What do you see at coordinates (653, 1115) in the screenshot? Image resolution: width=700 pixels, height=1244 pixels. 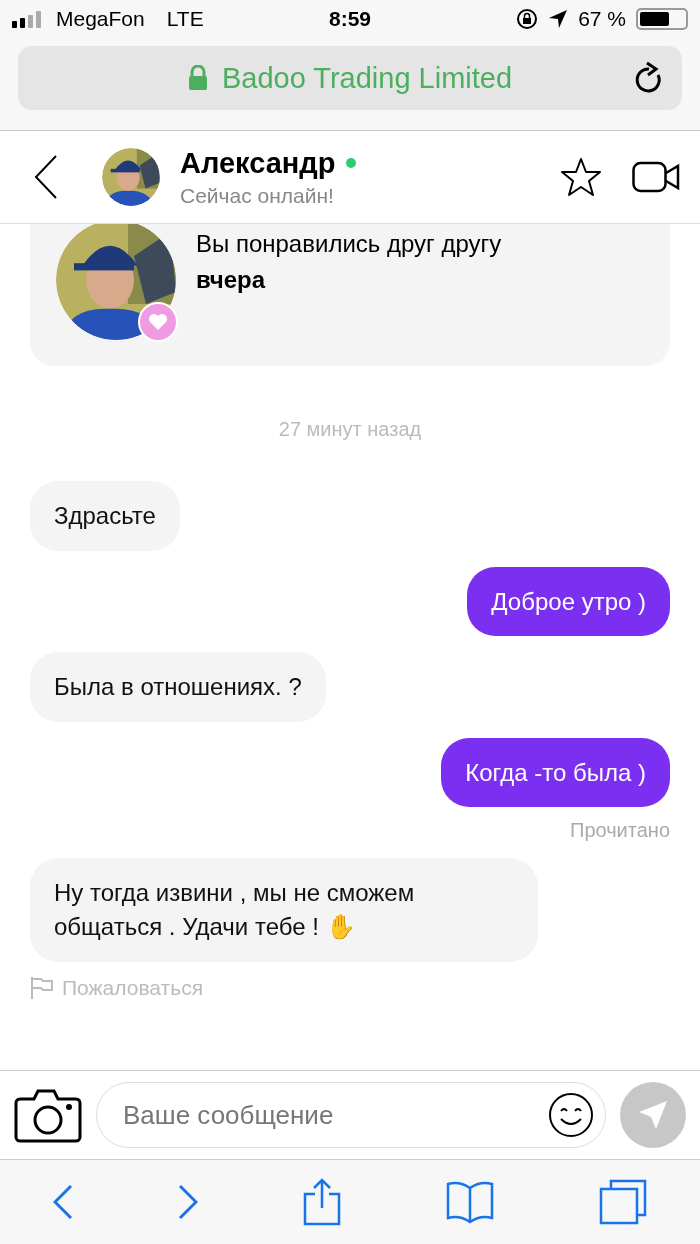 I see `send-icon` at bounding box center [653, 1115].